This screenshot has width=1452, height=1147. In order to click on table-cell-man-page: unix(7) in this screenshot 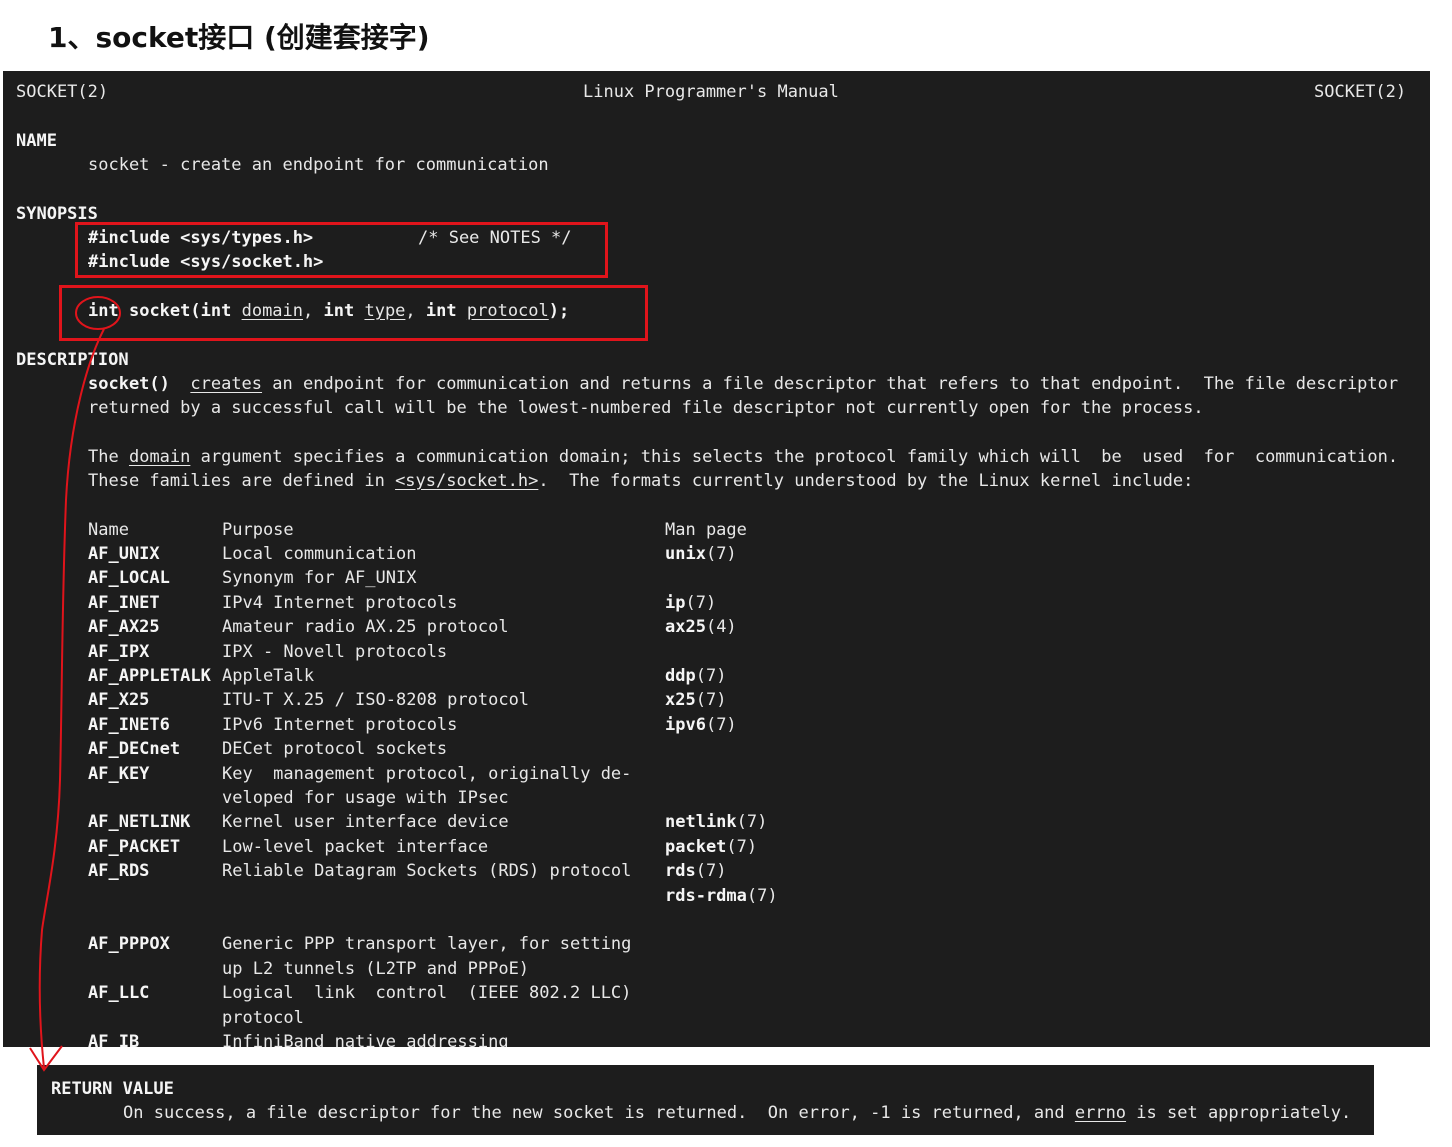, I will do `click(701, 554)`.